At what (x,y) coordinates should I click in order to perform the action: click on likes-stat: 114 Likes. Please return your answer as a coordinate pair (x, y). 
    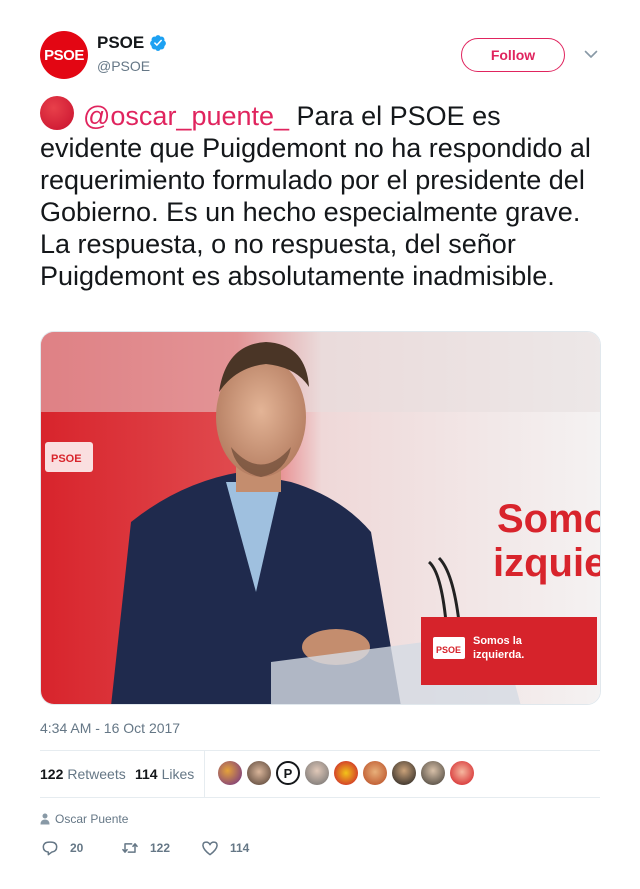
    Looking at the image, I should click on (164, 774).